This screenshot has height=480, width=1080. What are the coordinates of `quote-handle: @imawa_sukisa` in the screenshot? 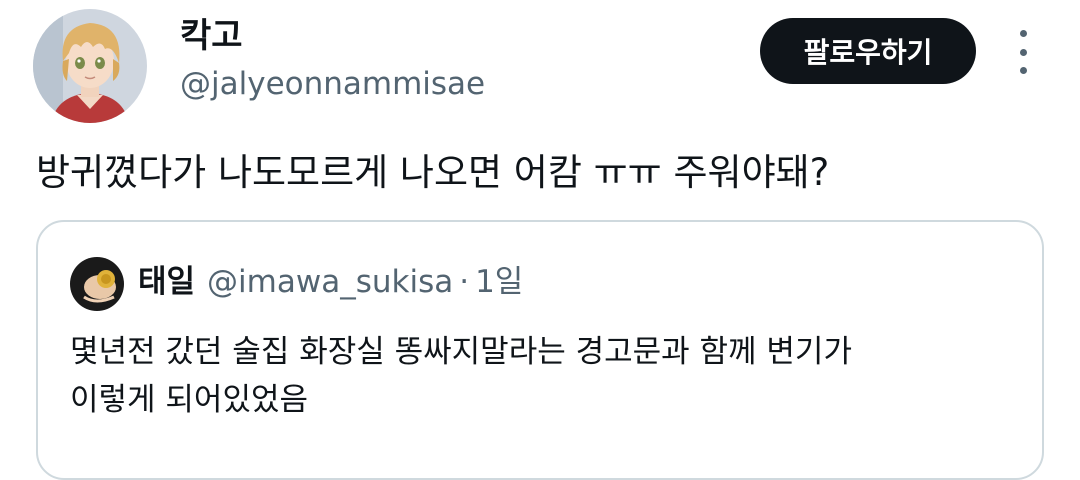 It's located at (330, 282).